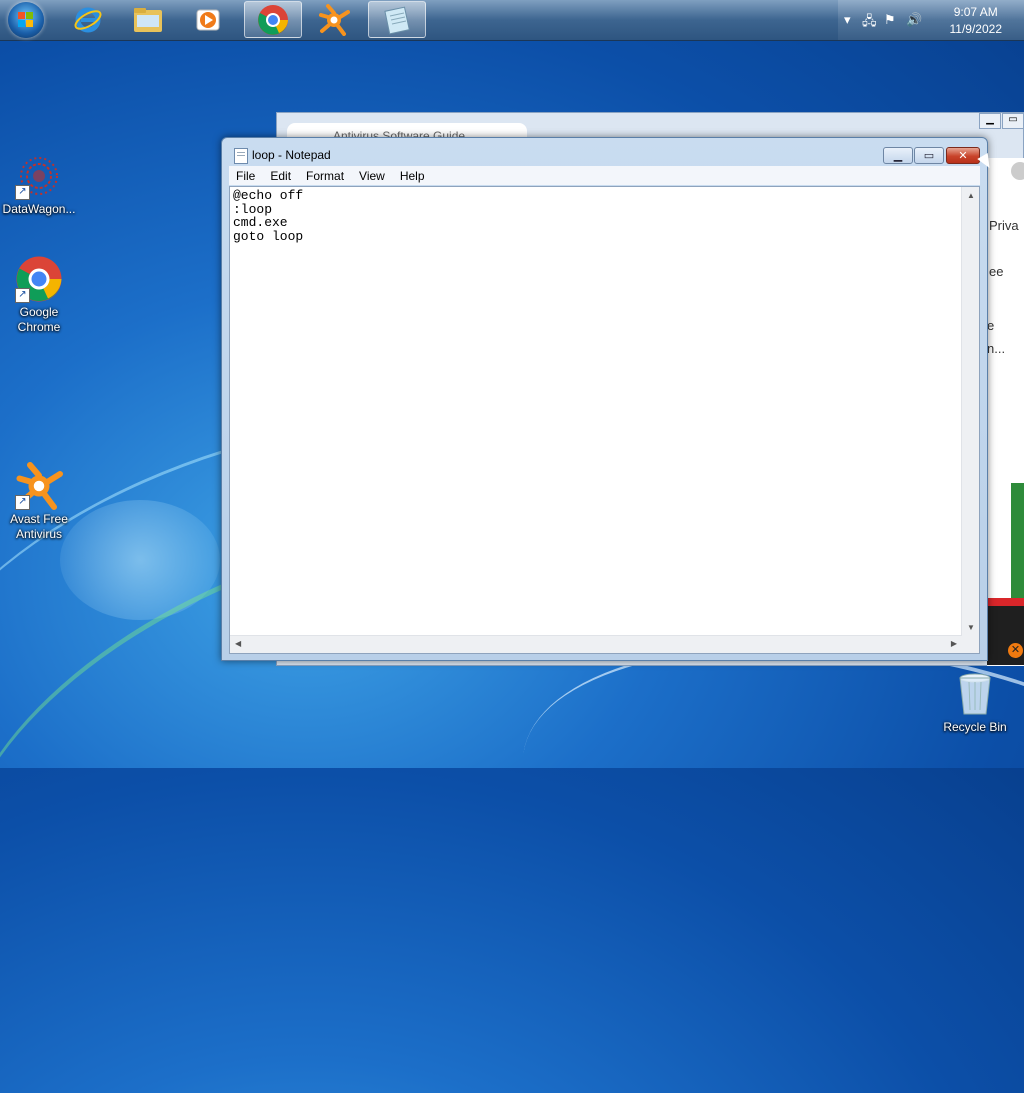 This screenshot has height=1093, width=1024. I want to click on file-explorer-icon, so click(148, 19).